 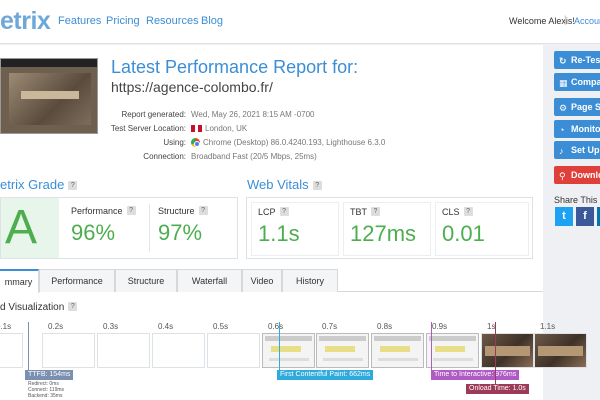 What do you see at coordinates (577, 129) in the screenshot?
I see `monitor-button: ◔Monitor` at bounding box center [577, 129].